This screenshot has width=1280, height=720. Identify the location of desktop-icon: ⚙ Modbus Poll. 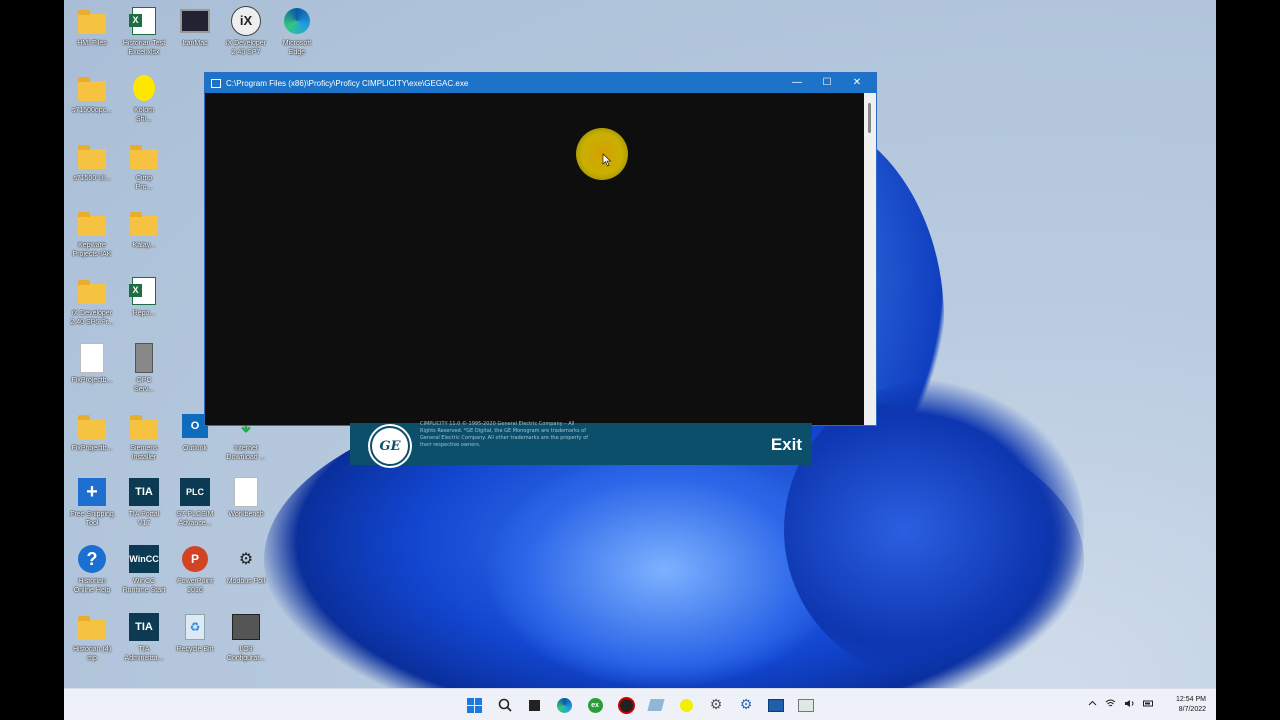
(246, 565).